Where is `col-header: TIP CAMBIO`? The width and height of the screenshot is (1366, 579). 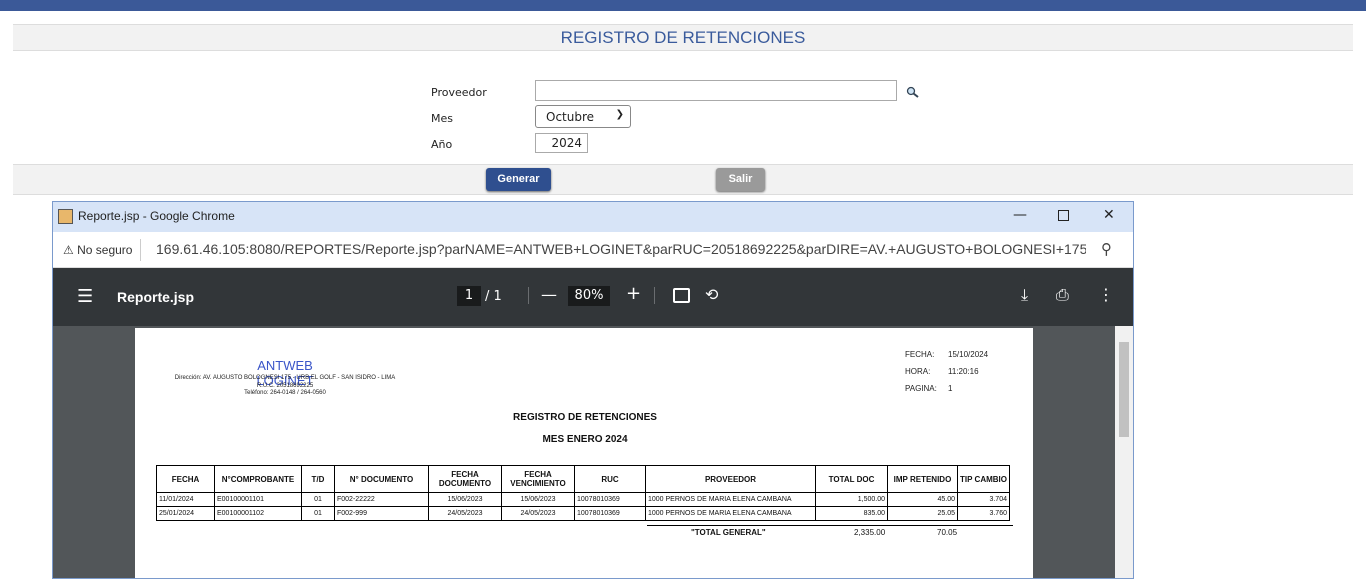 col-header: TIP CAMBIO is located at coordinates (983, 479).